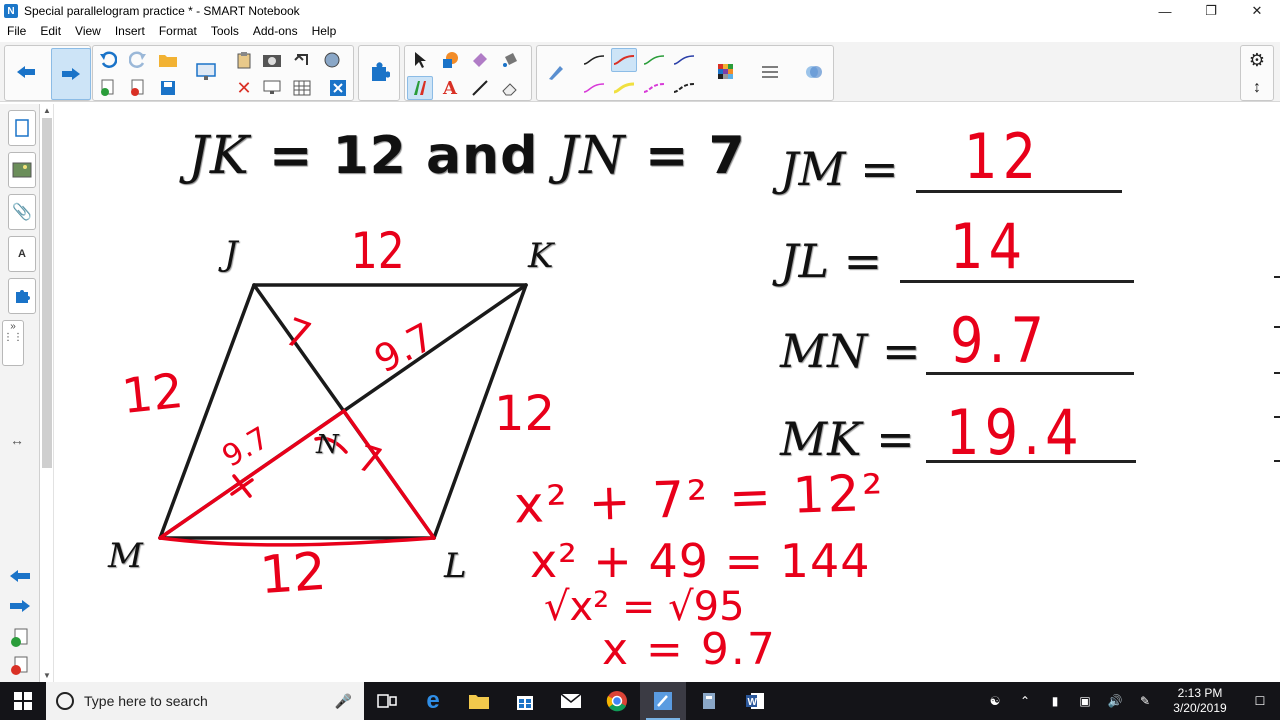 The width and height of the screenshot is (1280, 720). What do you see at coordinates (16, 31) in the screenshot?
I see `menu-file: File` at bounding box center [16, 31].